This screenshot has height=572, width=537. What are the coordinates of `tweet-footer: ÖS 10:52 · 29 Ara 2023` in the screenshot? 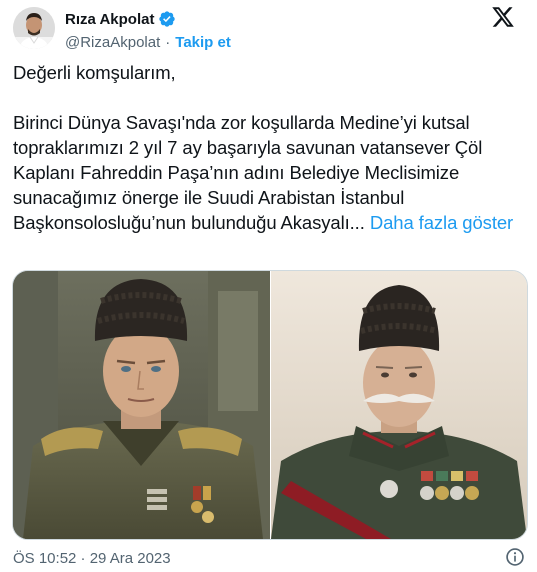 It's located at (269, 558).